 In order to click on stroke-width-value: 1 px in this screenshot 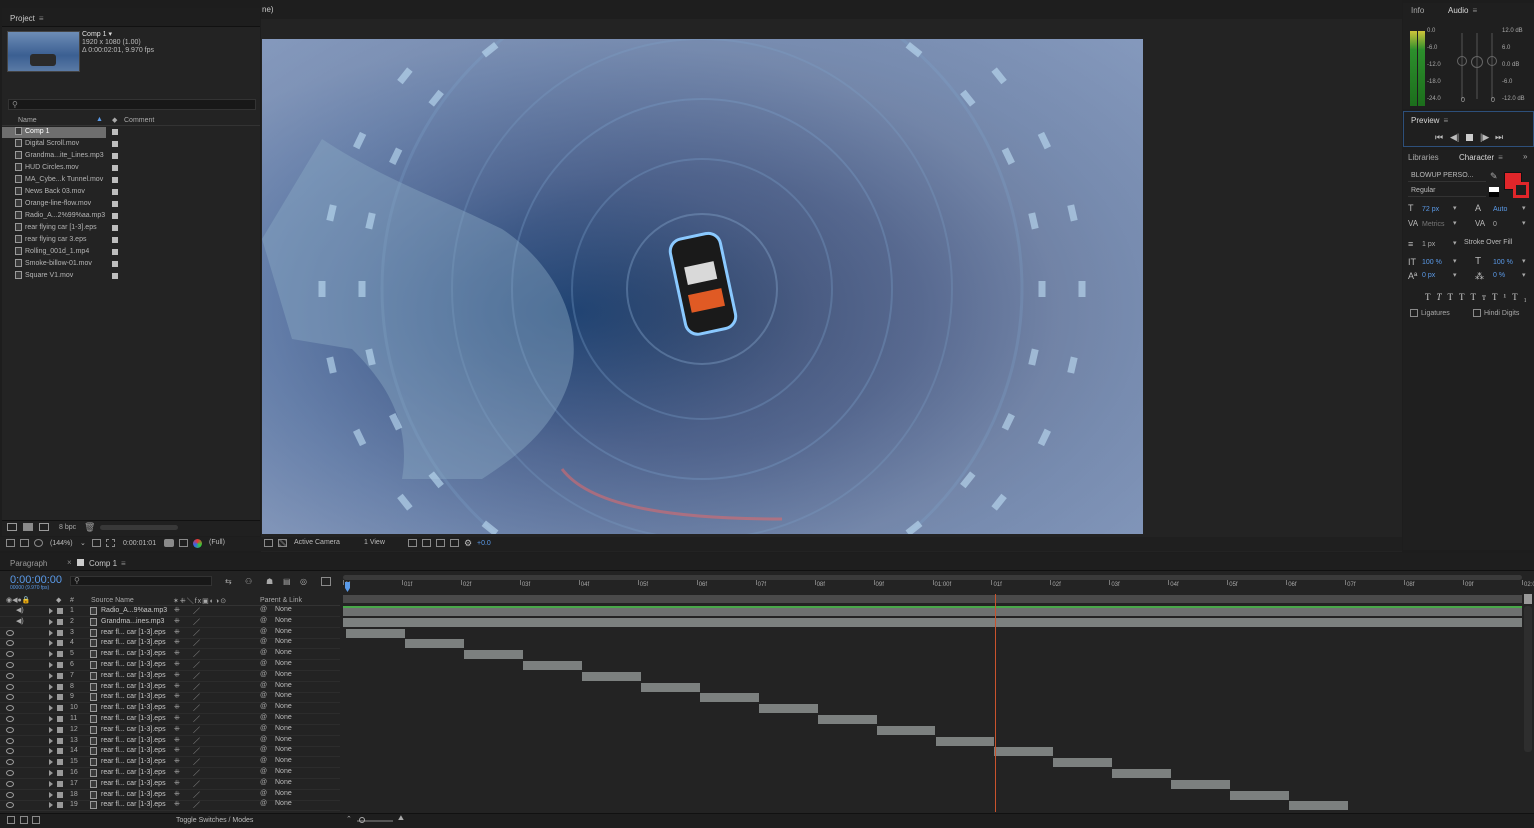, I will do `click(1428, 244)`.